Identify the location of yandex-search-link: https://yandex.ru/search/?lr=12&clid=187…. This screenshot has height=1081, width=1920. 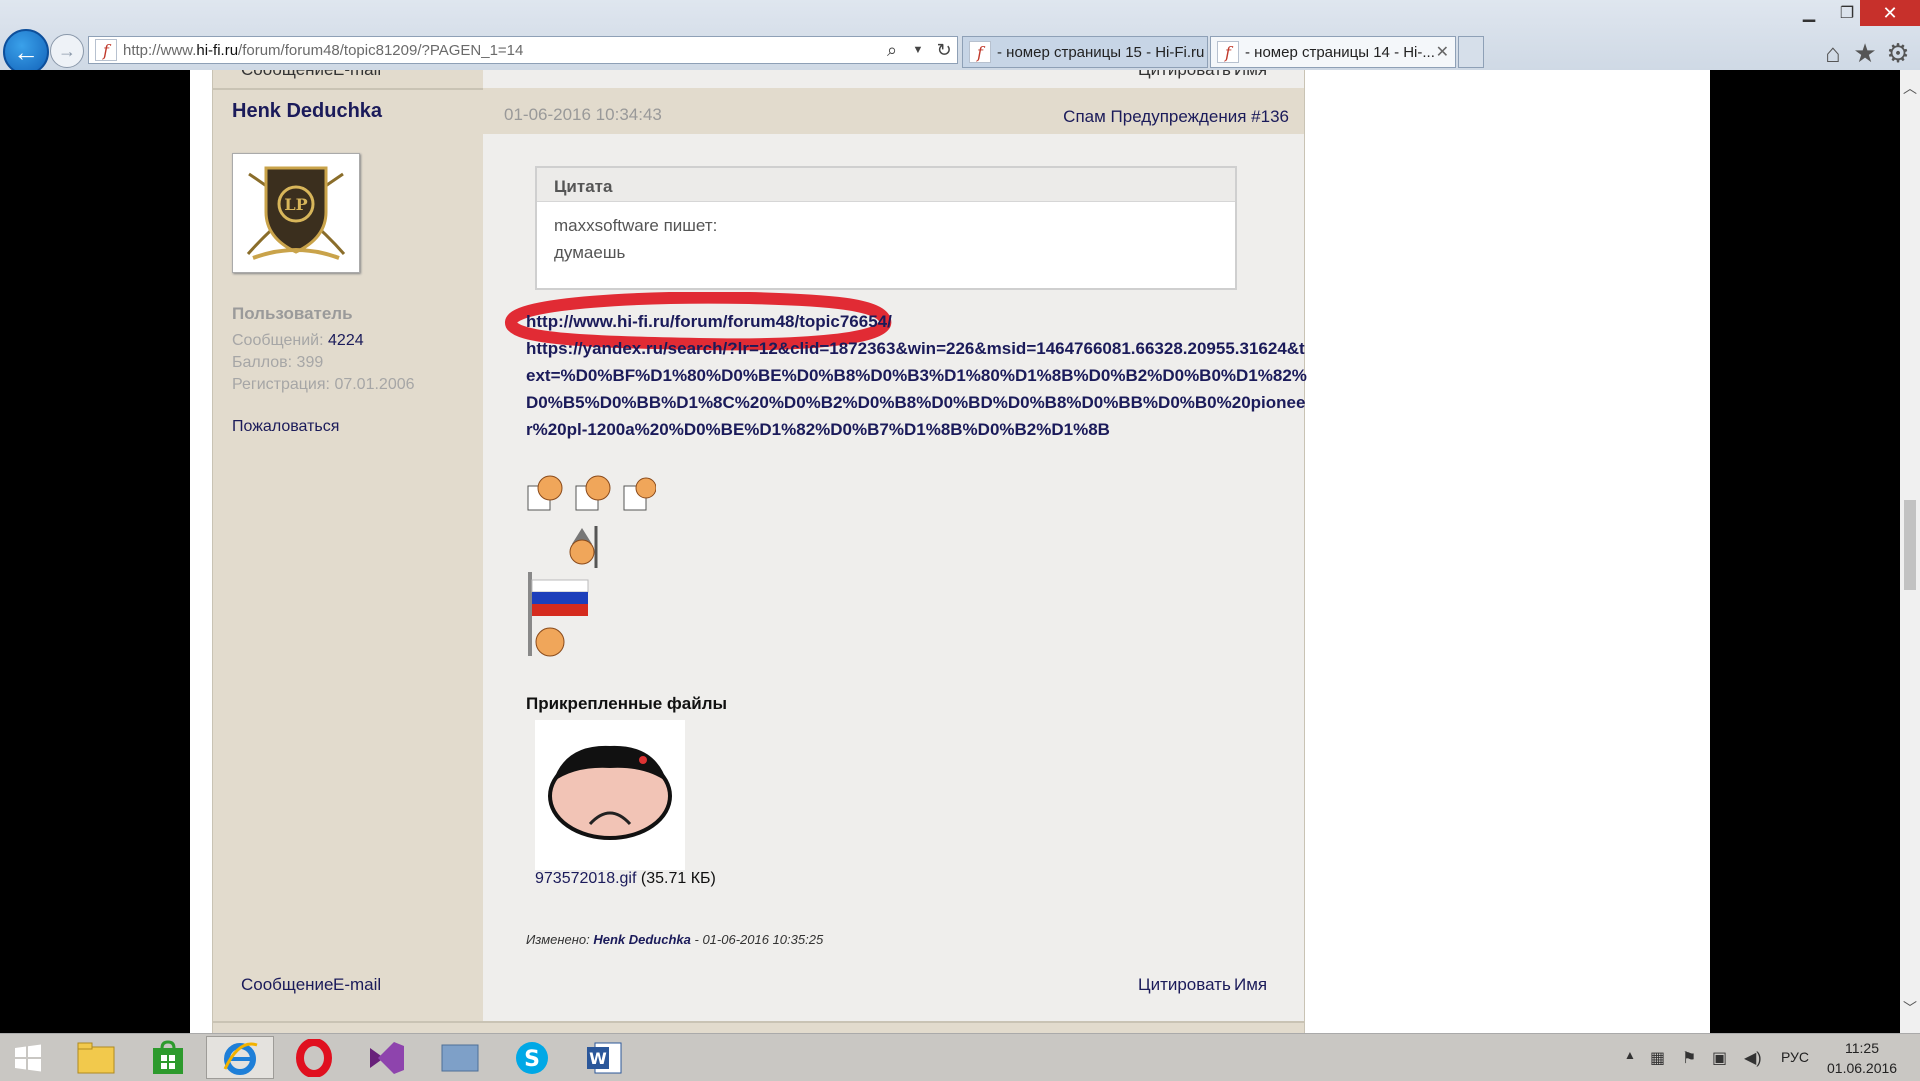
(918, 389).